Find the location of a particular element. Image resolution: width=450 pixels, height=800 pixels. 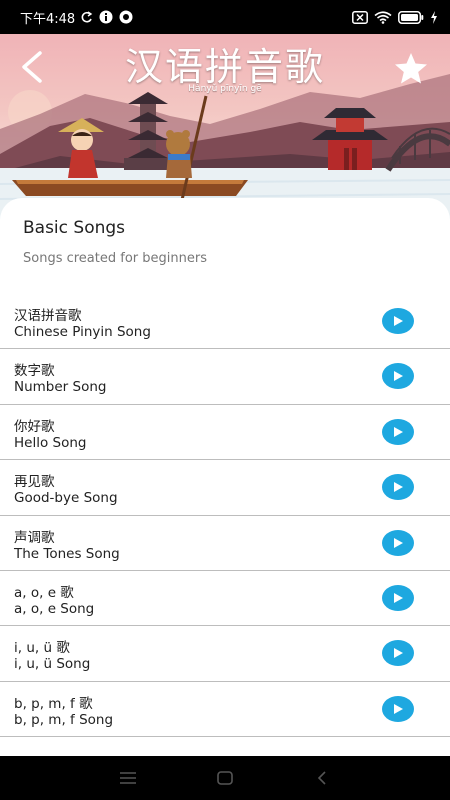

home-icon is located at coordinates (225, 778).